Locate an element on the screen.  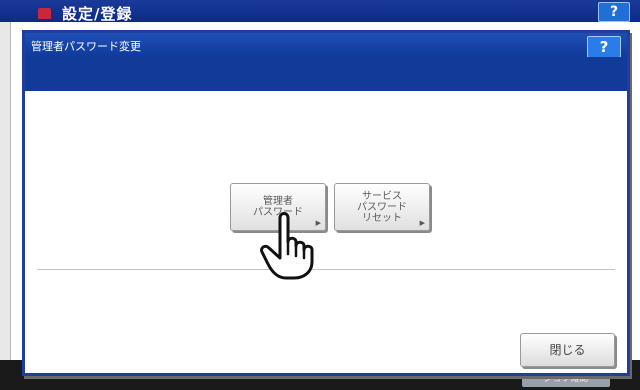
service-password-reset-button-label: サービス パスワード リセット is located at coordinates (382, 207).